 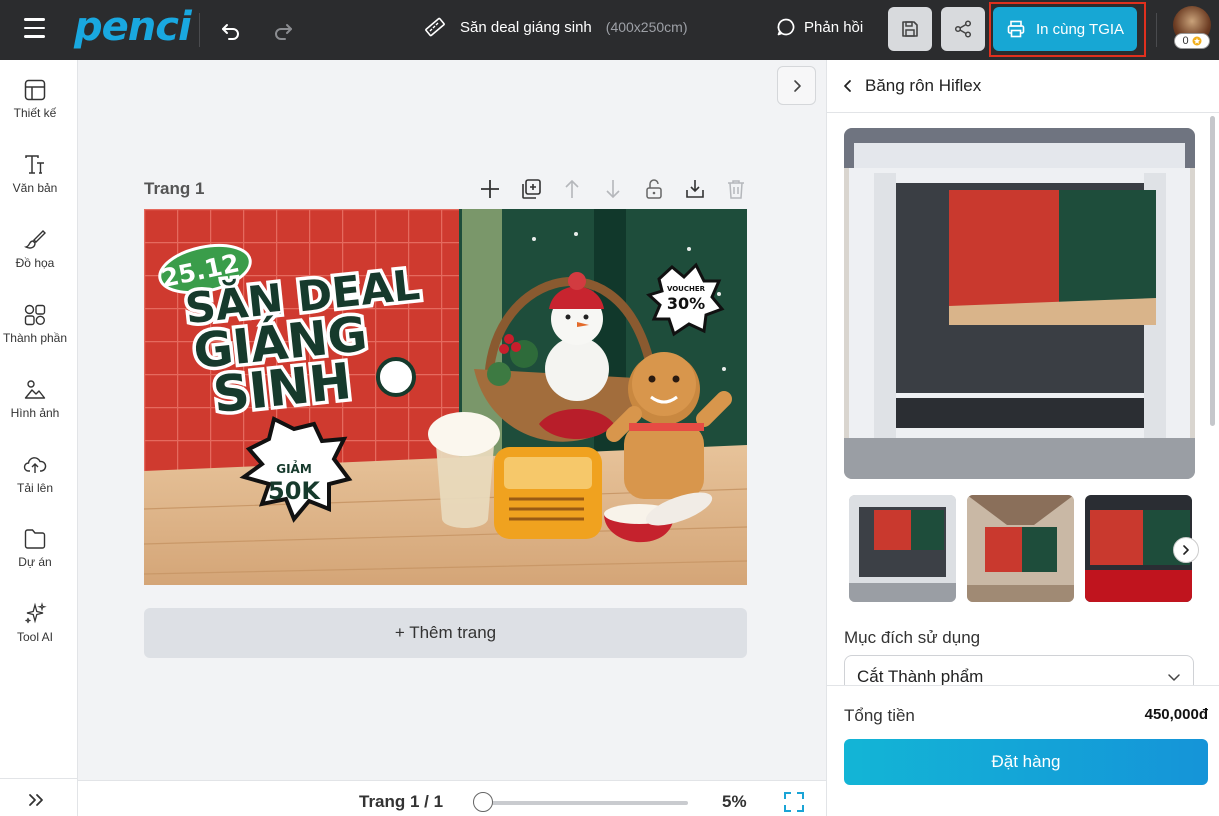 I want to click on move-down-button, so click(x=613, y=189).